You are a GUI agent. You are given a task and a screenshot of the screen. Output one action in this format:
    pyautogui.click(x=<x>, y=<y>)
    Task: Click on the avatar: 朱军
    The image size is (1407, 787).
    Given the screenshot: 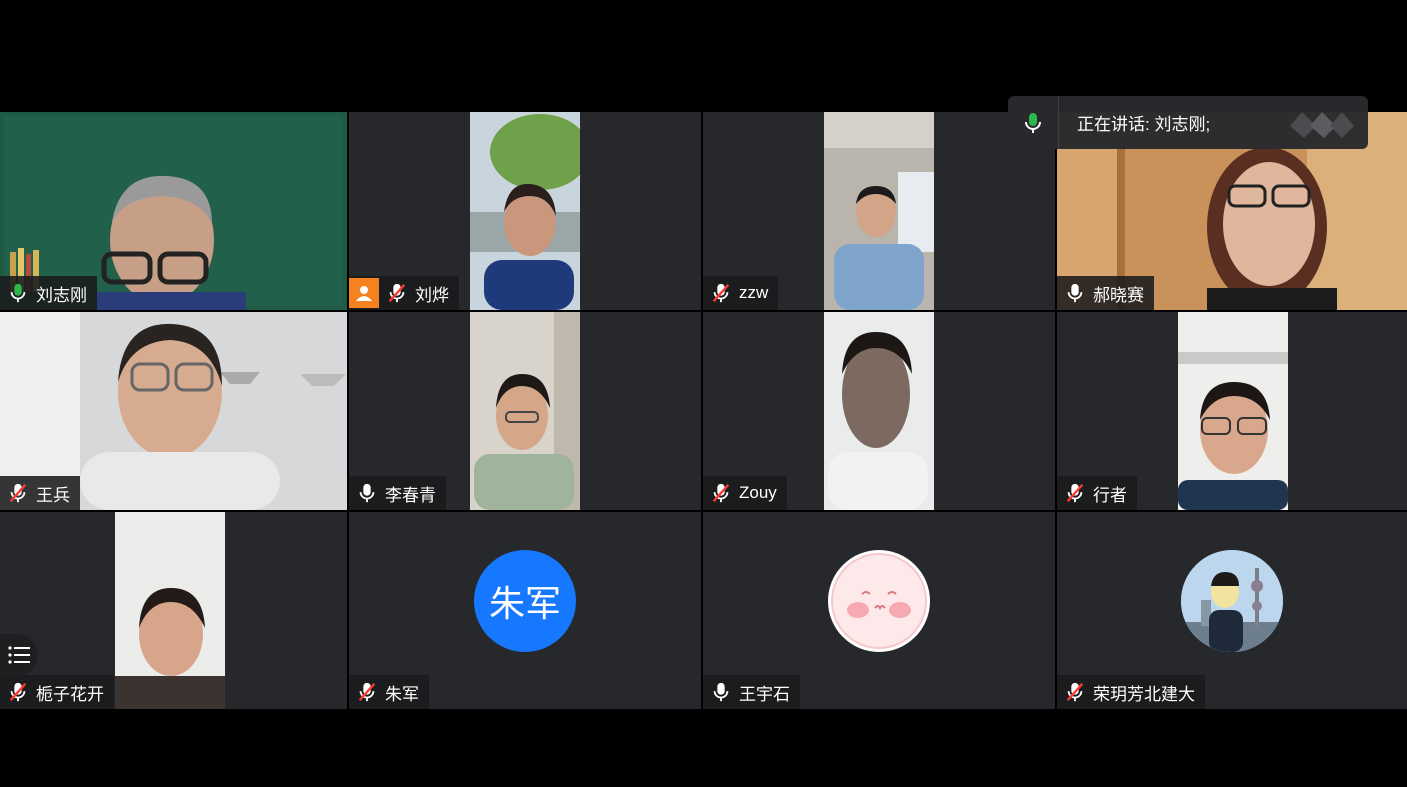 What is the action you would take?
    pyautogui.click(x=525, y=601)
    